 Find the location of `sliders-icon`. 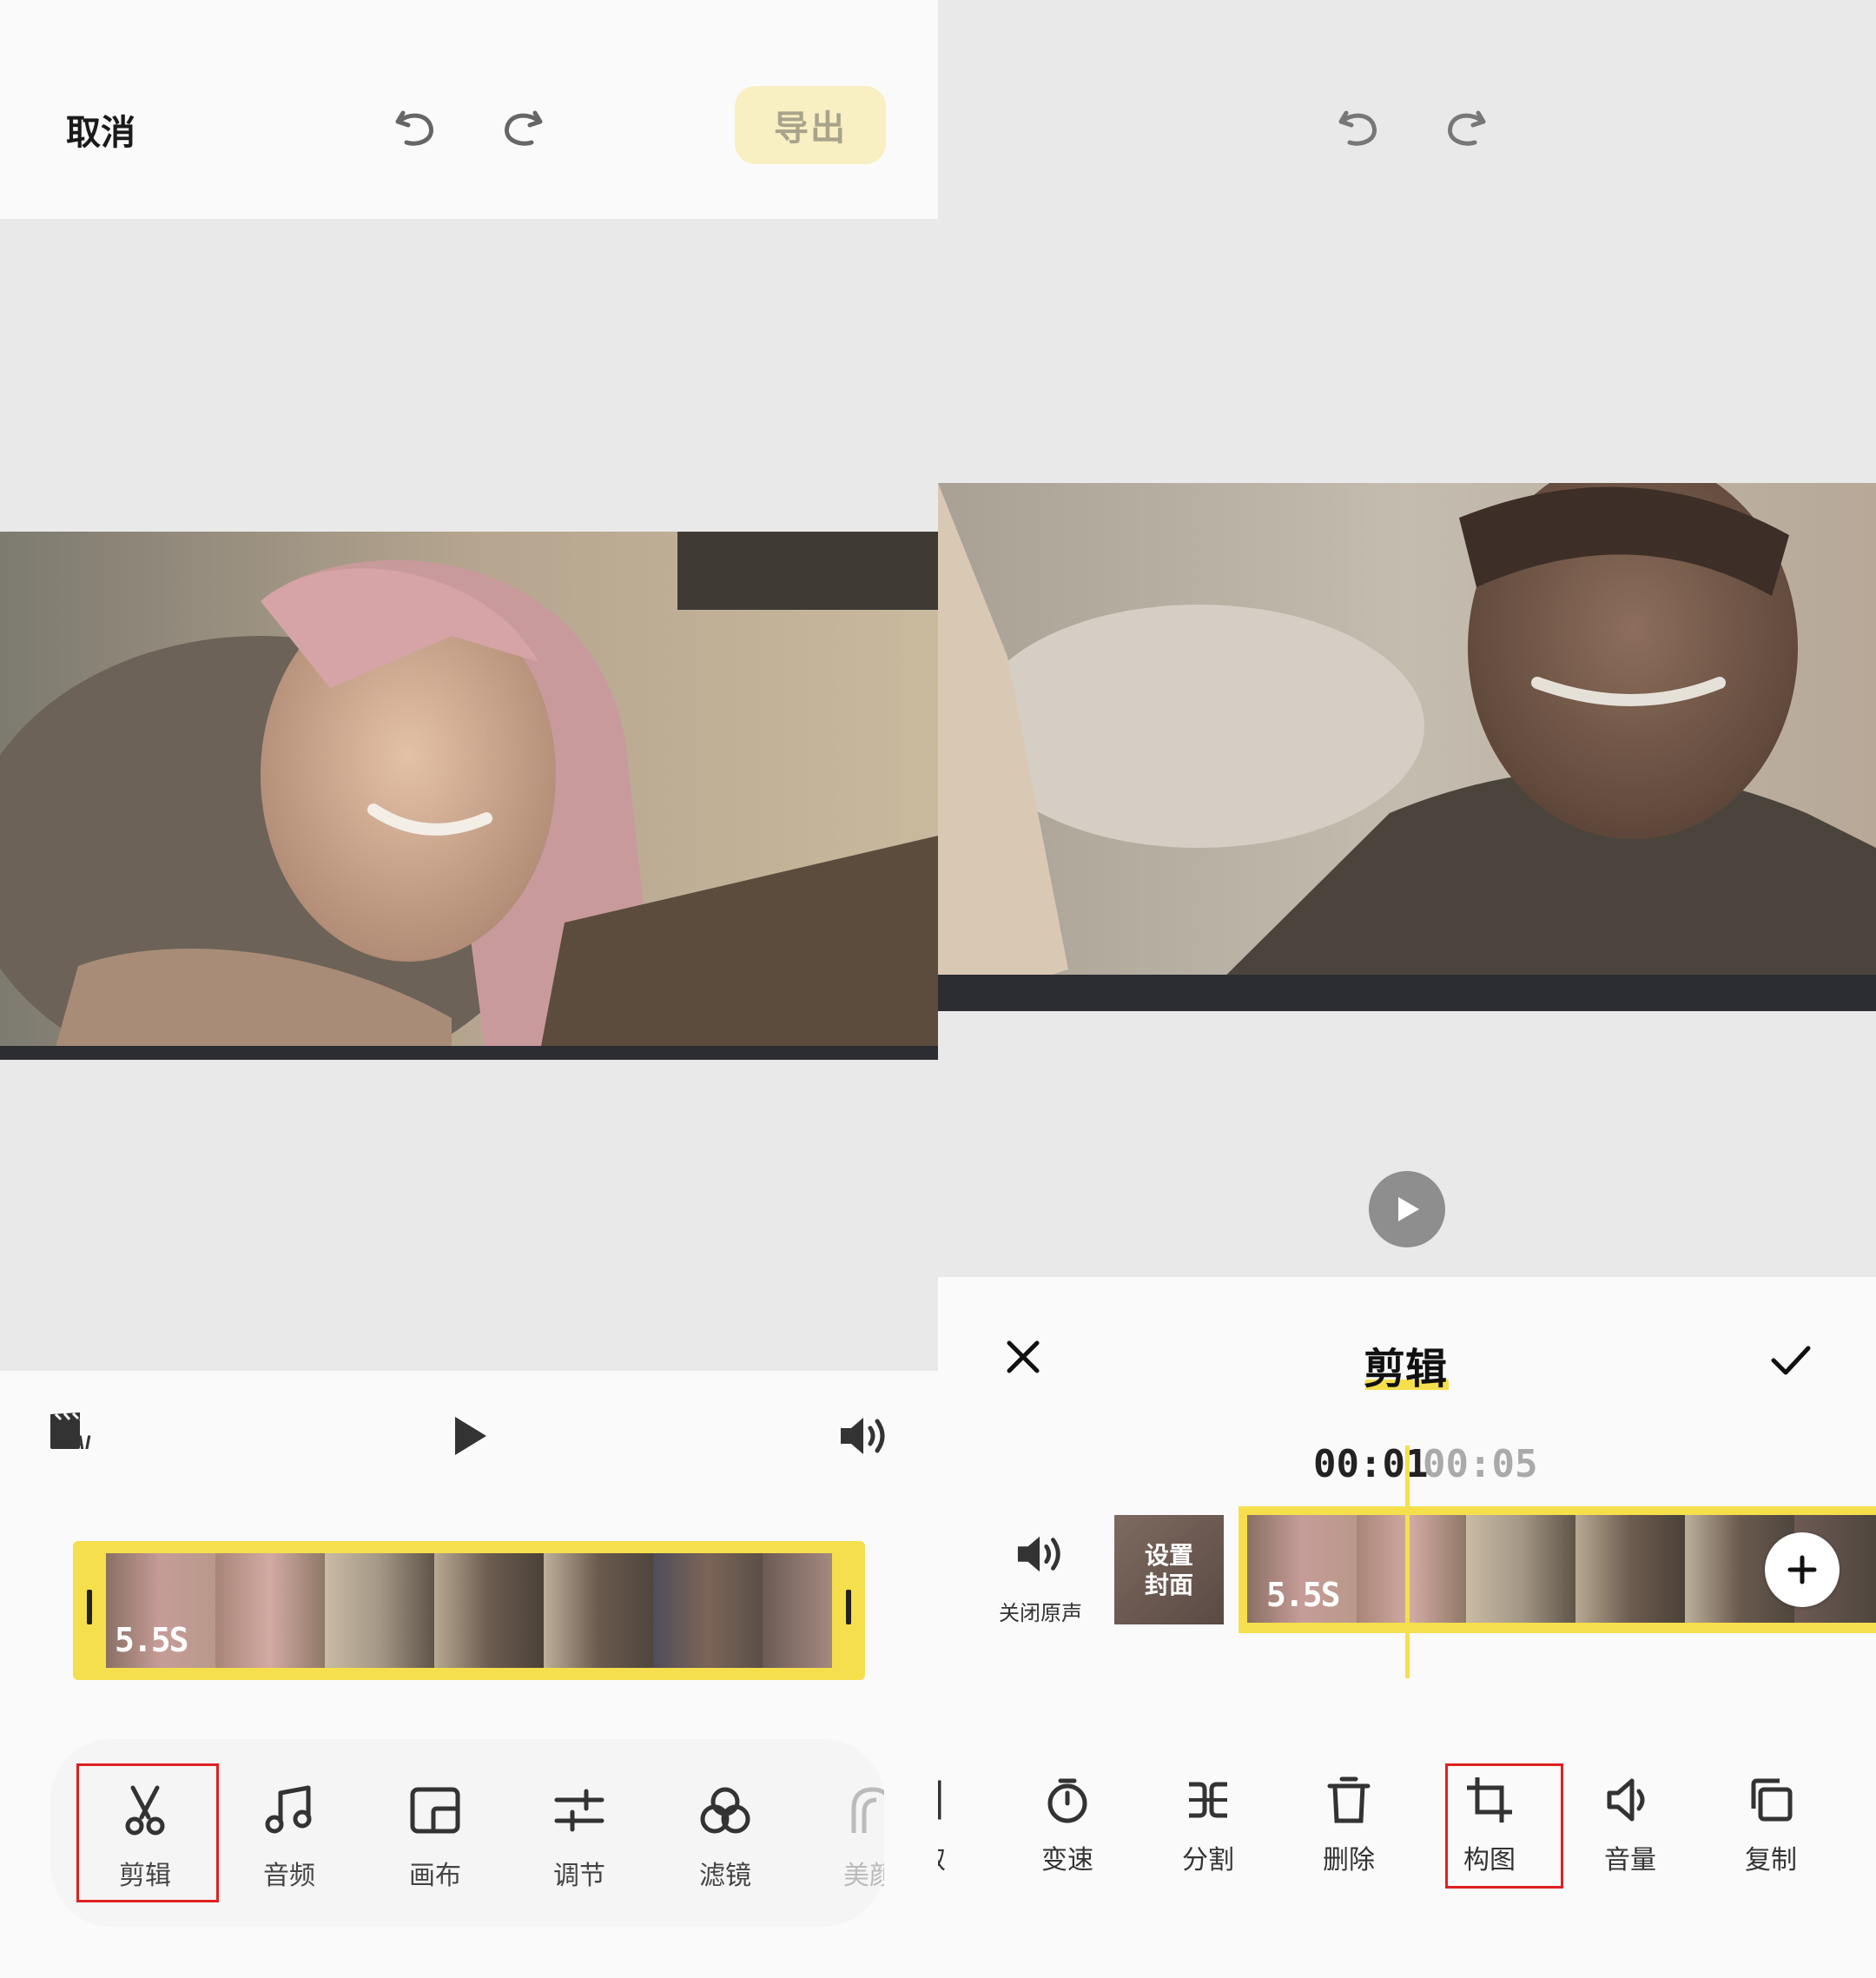

sliders-icon is located at coordinates (579, 1811).